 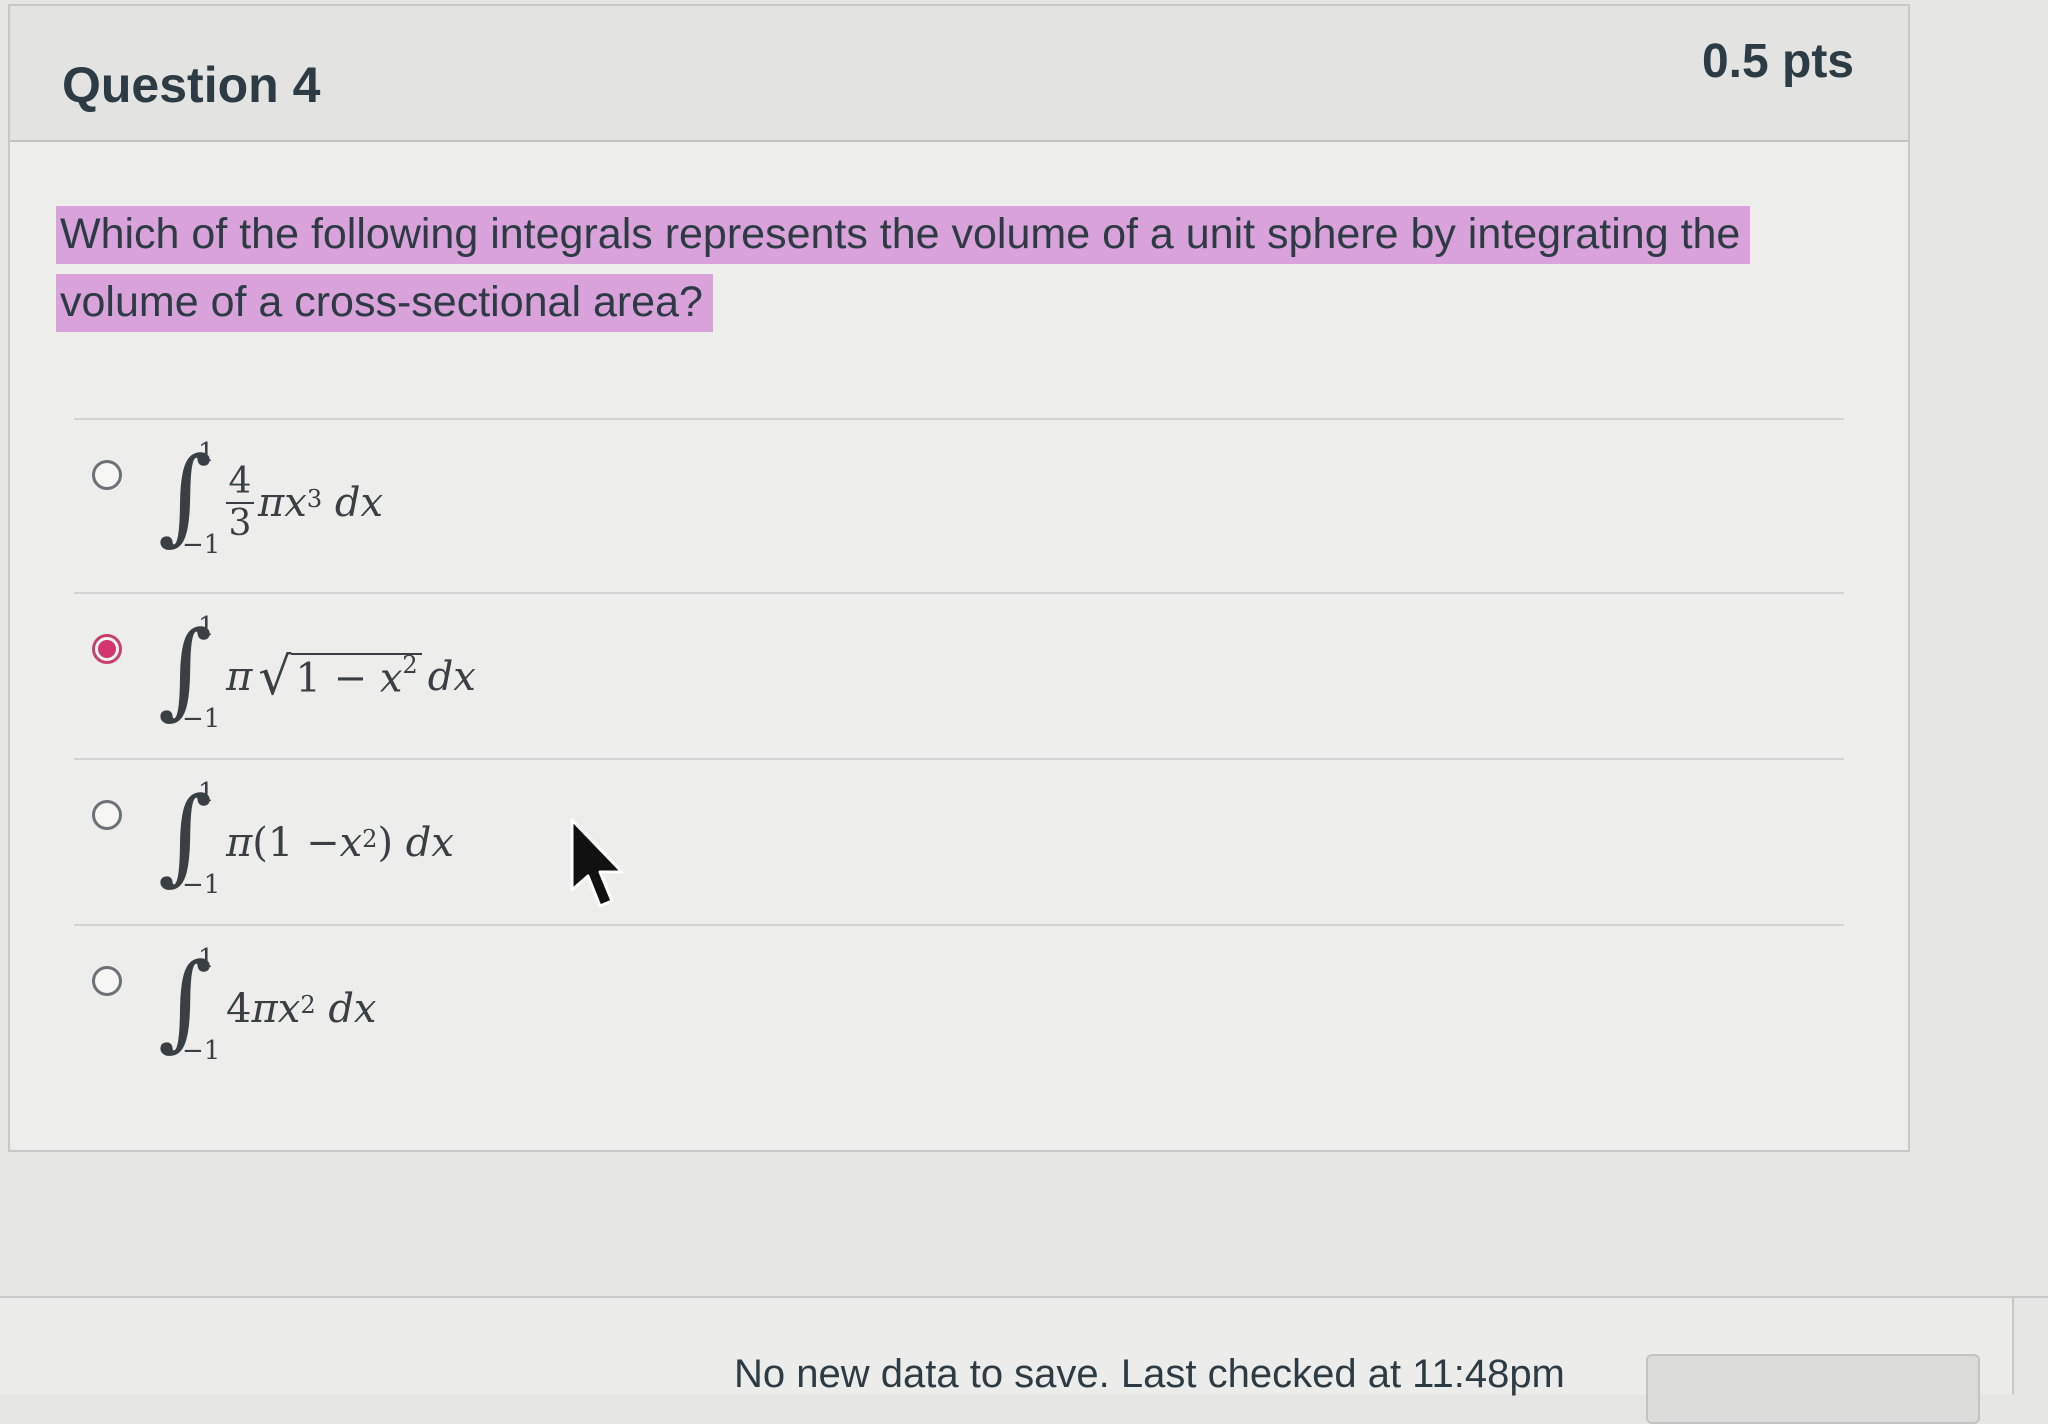 I want to click on fraction-denominator: 3, so click(x=240, y=523).